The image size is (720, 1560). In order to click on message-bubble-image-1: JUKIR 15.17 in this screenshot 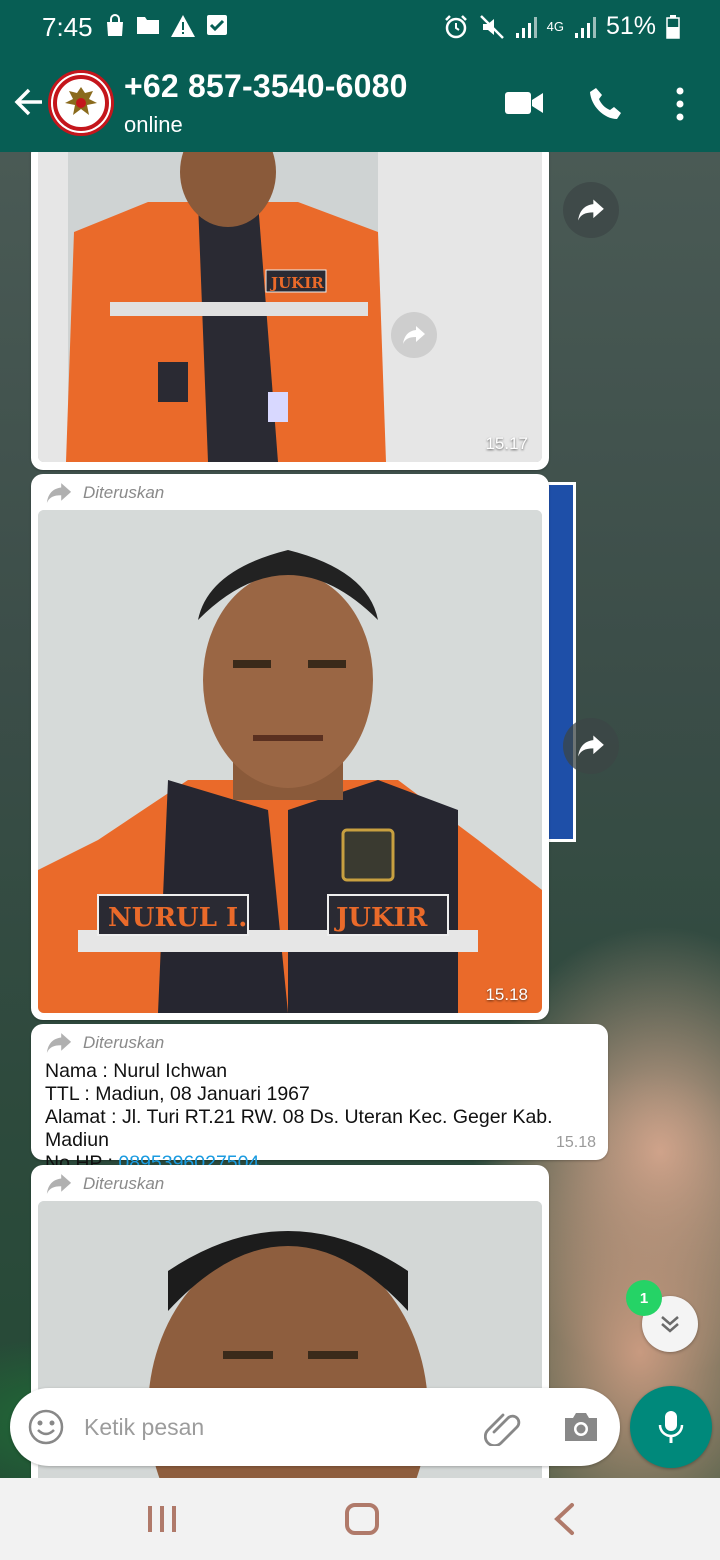, I will do `click(290, 311)`.